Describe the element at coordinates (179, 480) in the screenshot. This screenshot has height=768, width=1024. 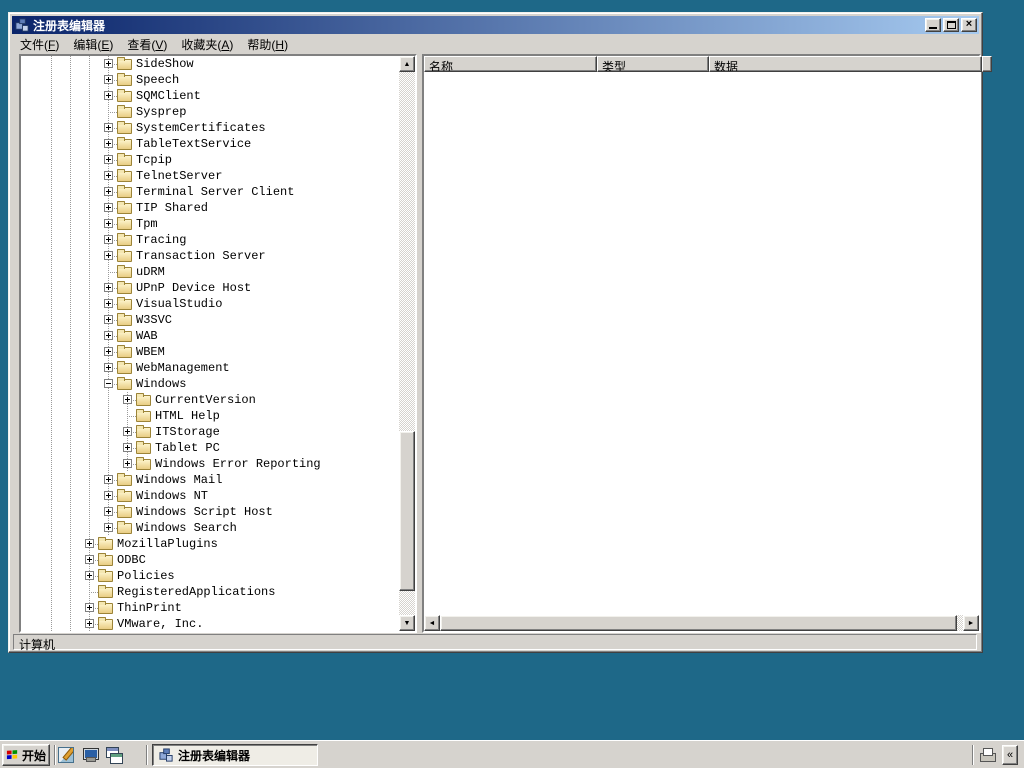
I see `tree-label: Windows Mail` at that location.